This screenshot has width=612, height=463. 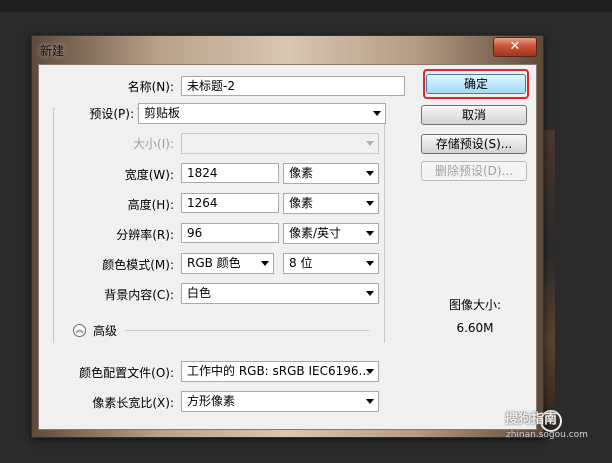 I want to click on height-label: 高度(H):, so click(x=150, y=205).